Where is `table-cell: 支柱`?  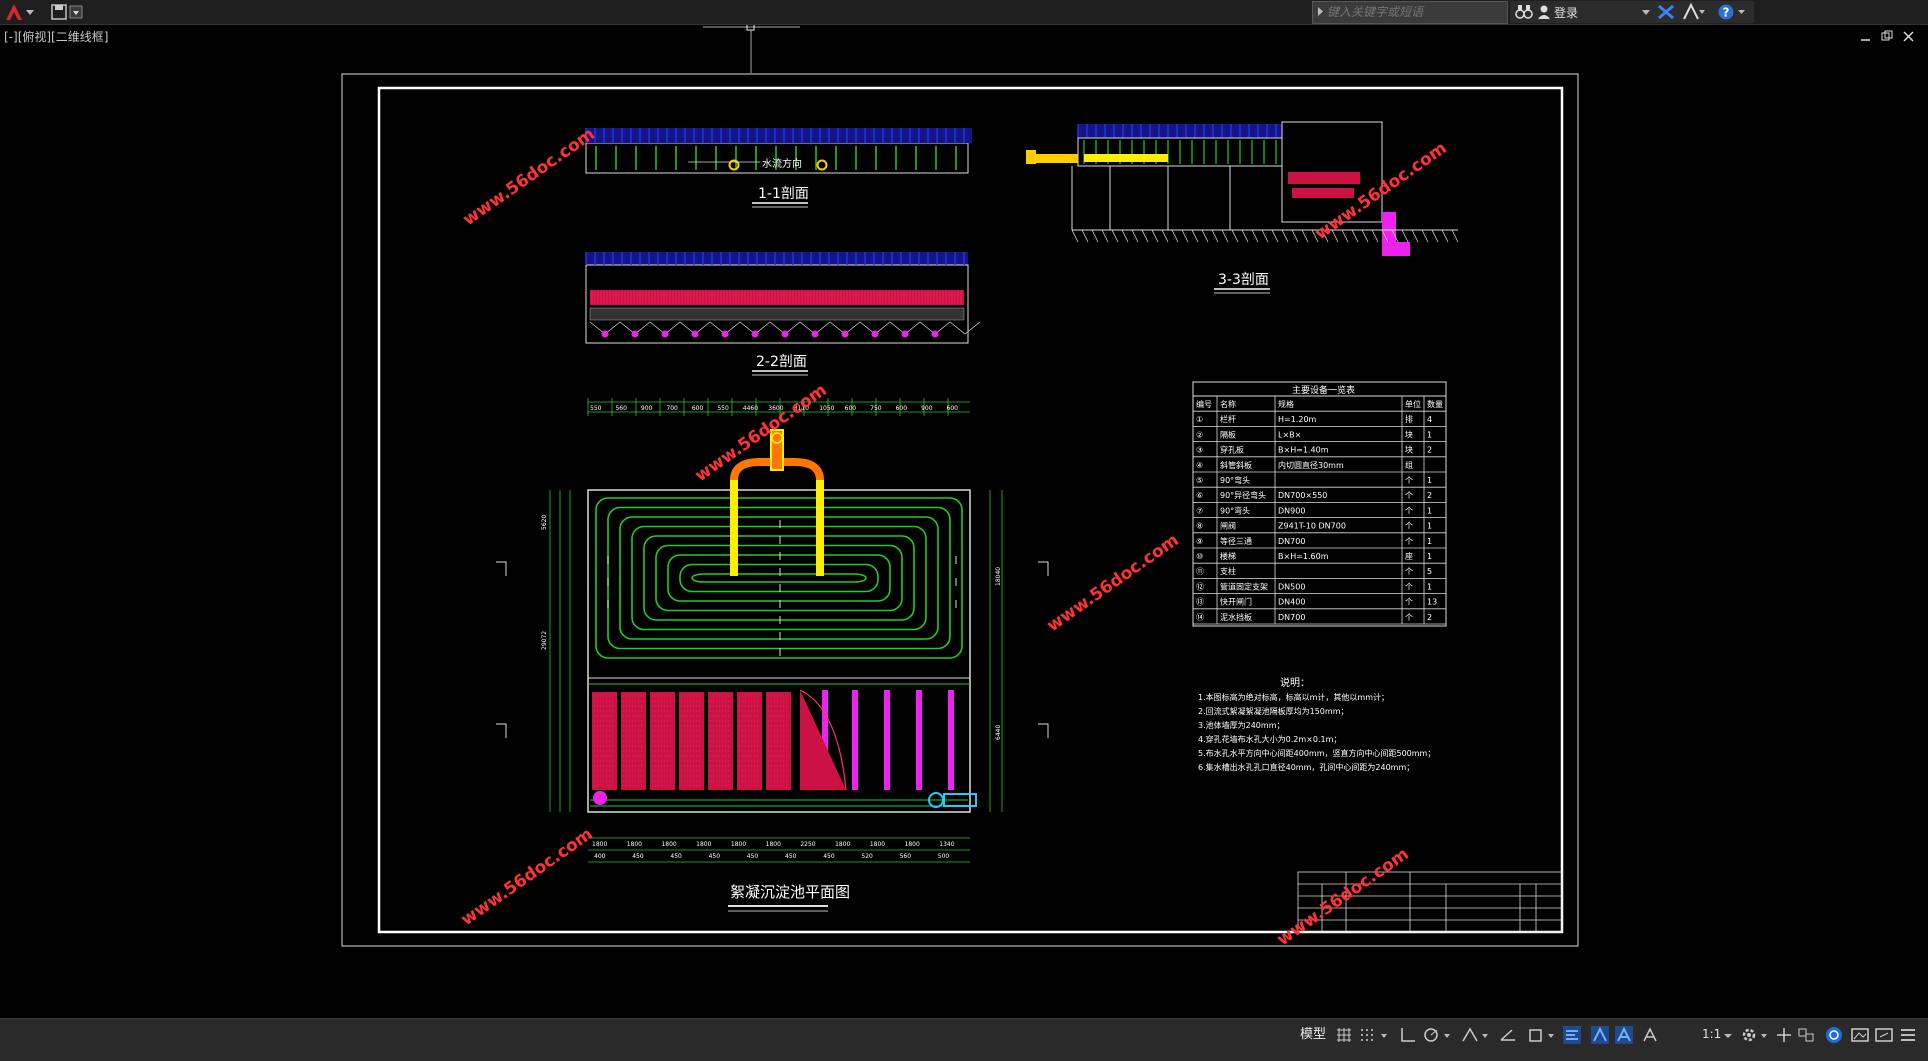 table-cell: 支柱 is located at coordinates (1228, 571).